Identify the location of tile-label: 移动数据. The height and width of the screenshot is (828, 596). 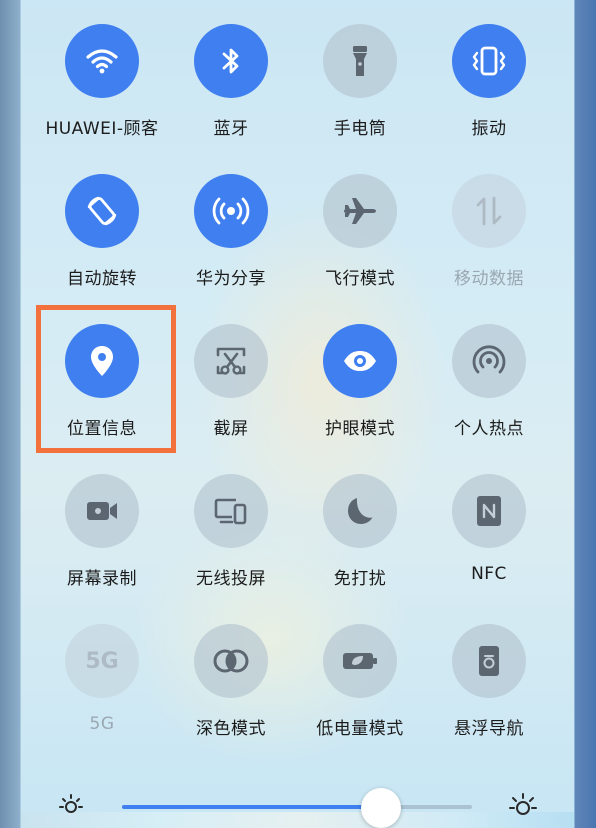
(489, 279).